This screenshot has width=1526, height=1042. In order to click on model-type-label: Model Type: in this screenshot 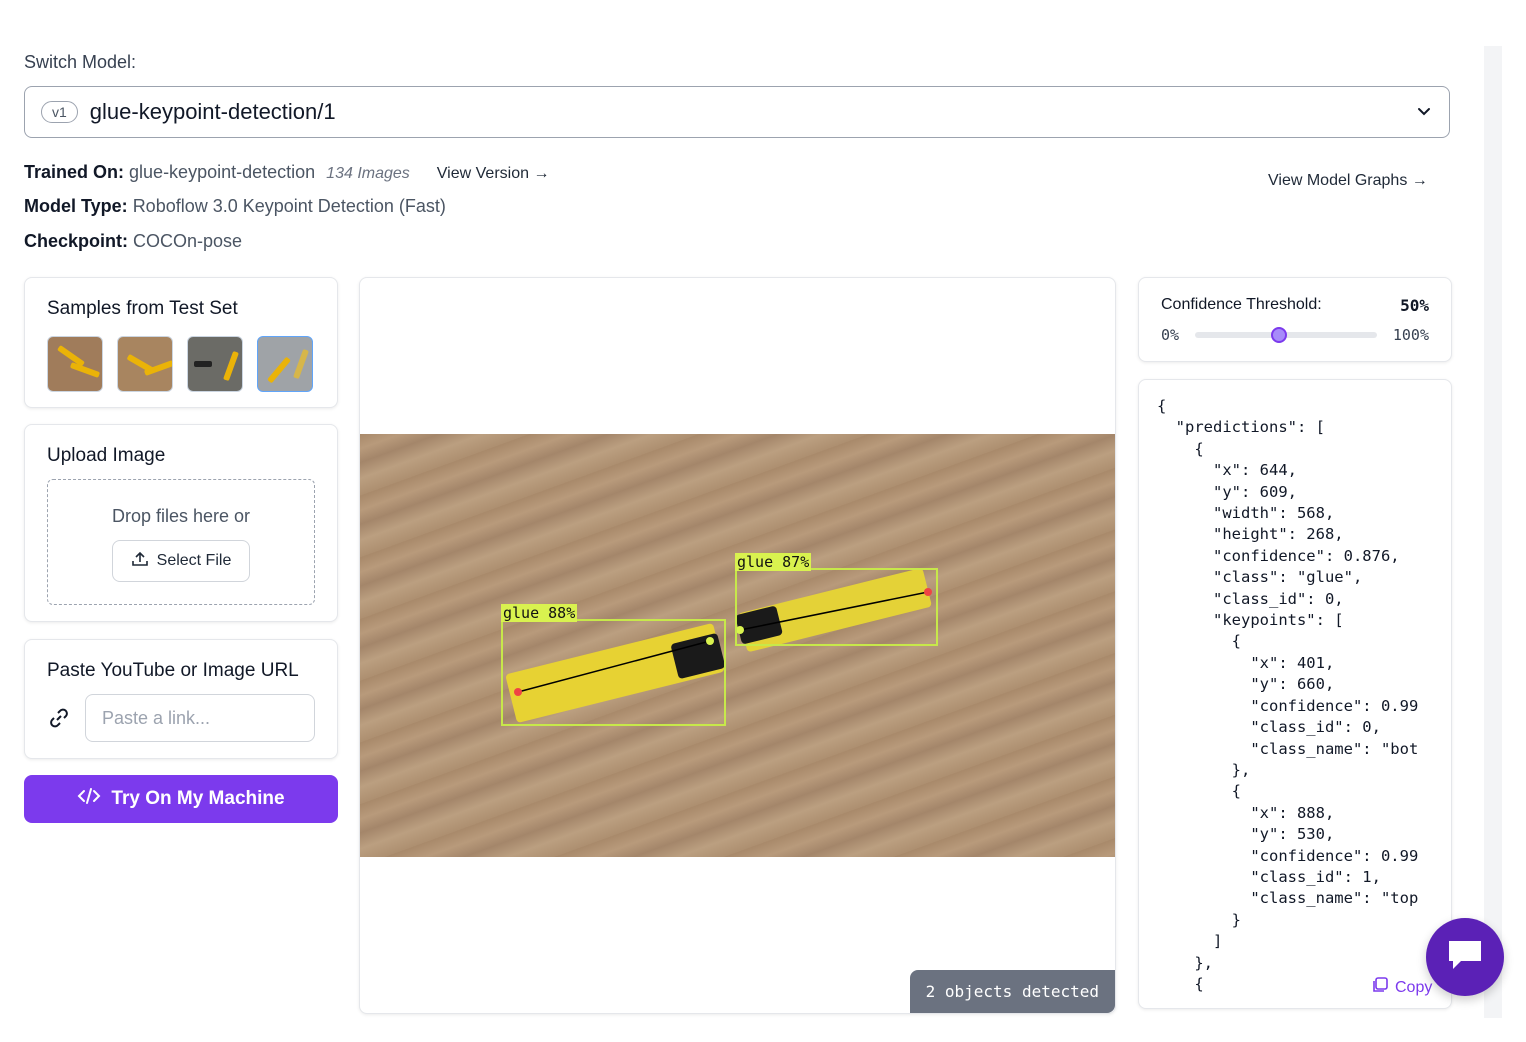, I will do `click(76, 206)`.